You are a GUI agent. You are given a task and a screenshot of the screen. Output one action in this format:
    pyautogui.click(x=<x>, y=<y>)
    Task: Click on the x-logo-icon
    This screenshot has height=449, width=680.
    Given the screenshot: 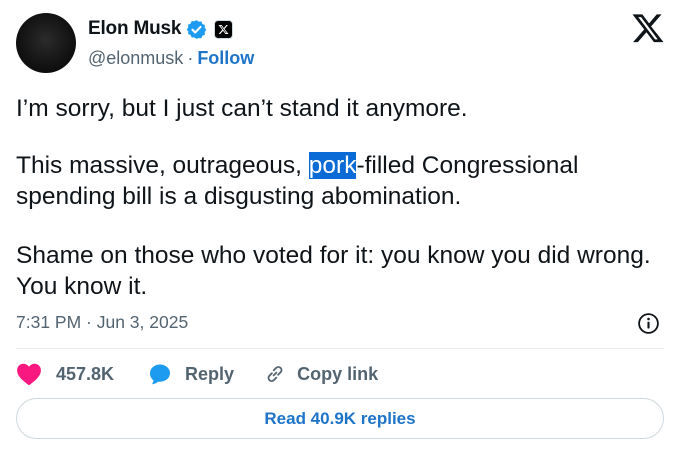 What is the action you would take?
    pyautogui.click(x=648, y=28)
    